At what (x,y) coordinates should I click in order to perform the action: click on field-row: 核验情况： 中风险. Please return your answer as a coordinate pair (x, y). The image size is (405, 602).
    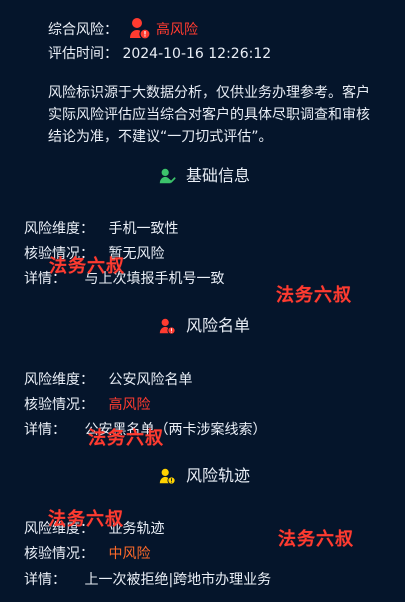
    Looking at the image, I should click on (87, 554).